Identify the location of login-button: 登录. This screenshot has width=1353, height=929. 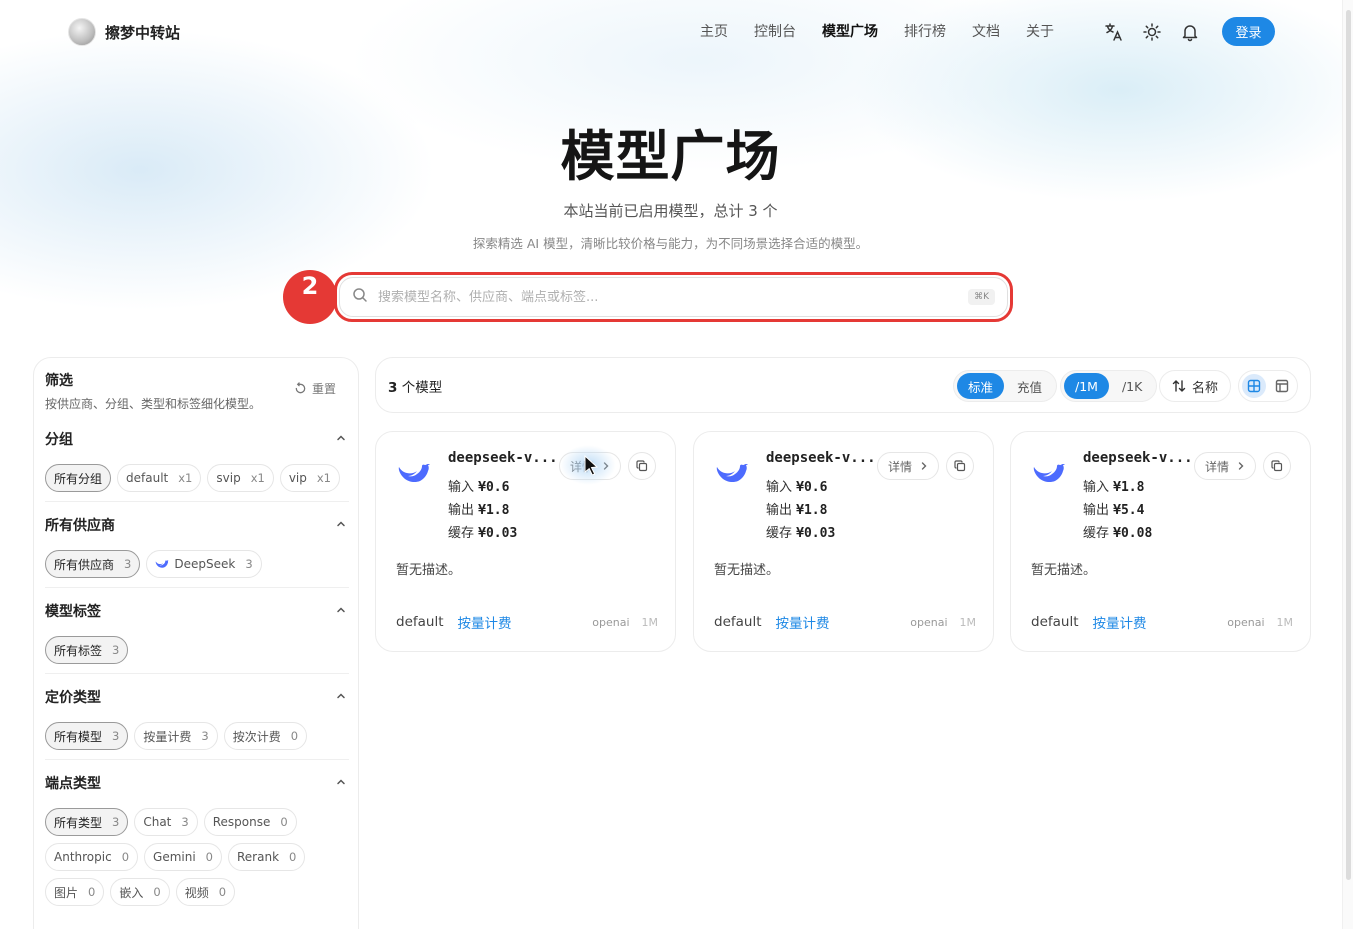
(1248, 31).